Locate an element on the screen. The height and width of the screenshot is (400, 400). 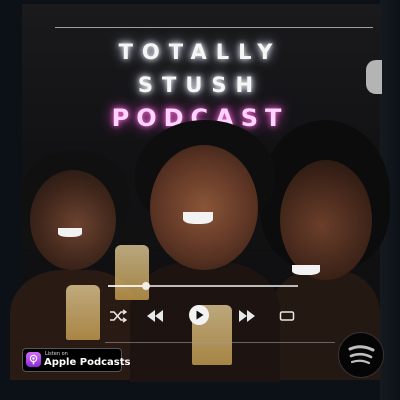
previous-icon is located at coordinates (155, 316).